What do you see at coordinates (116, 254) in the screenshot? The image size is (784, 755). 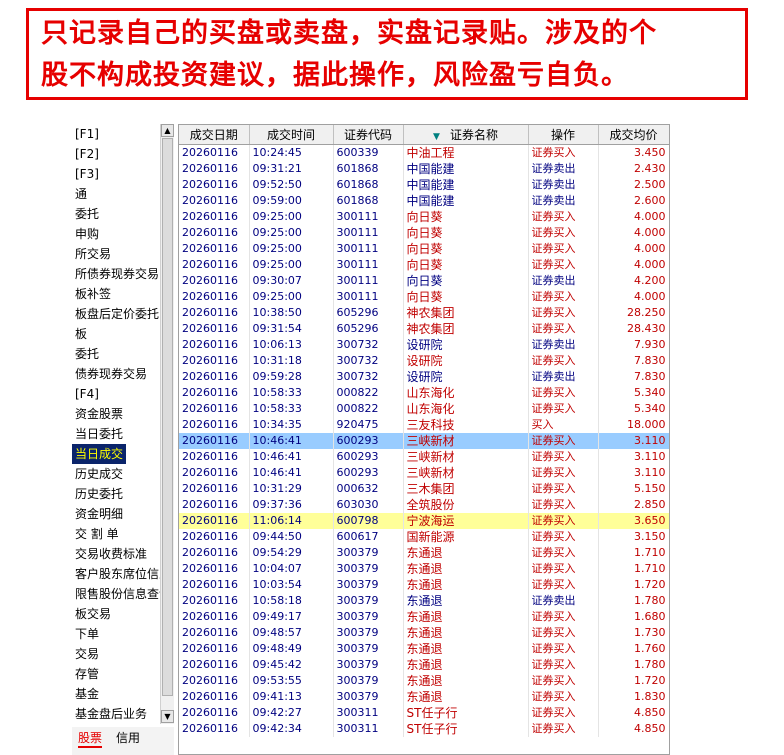 I see `sidebar-item: 所交易` at bounding box center [116, 254].